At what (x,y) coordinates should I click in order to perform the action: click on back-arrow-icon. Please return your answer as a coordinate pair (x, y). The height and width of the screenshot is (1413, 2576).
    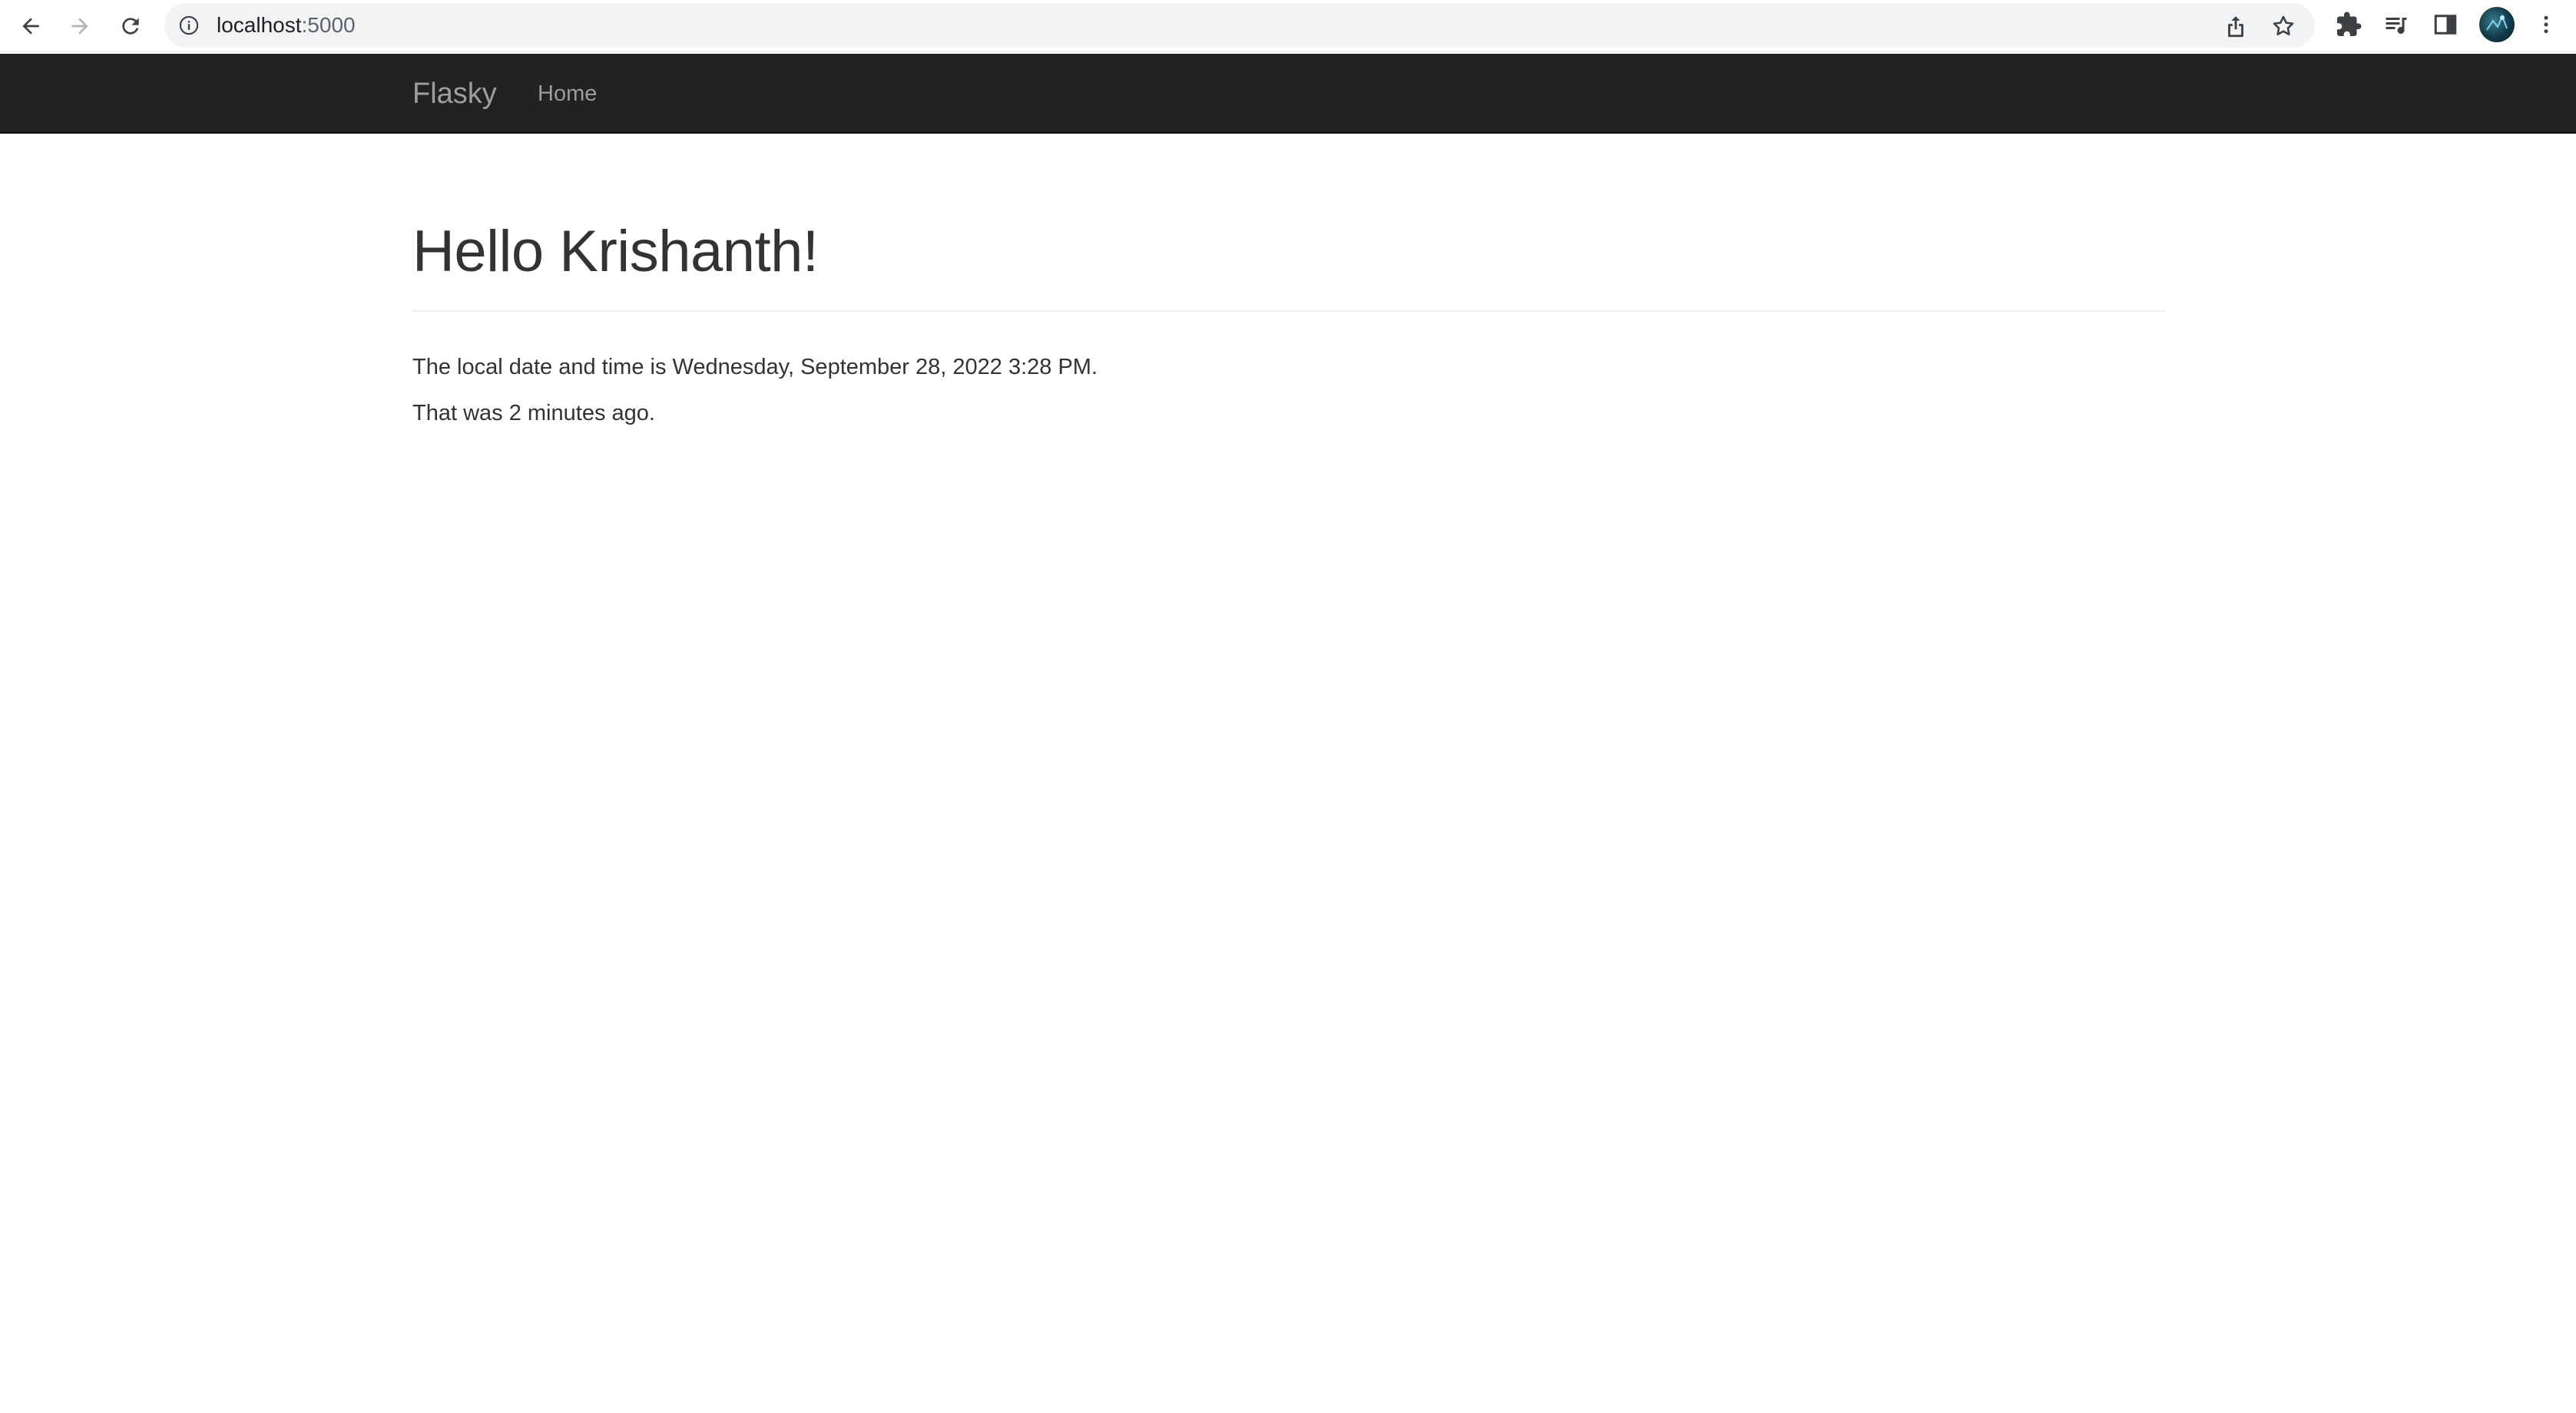
    Looking at the image, I should click on (31, 26).